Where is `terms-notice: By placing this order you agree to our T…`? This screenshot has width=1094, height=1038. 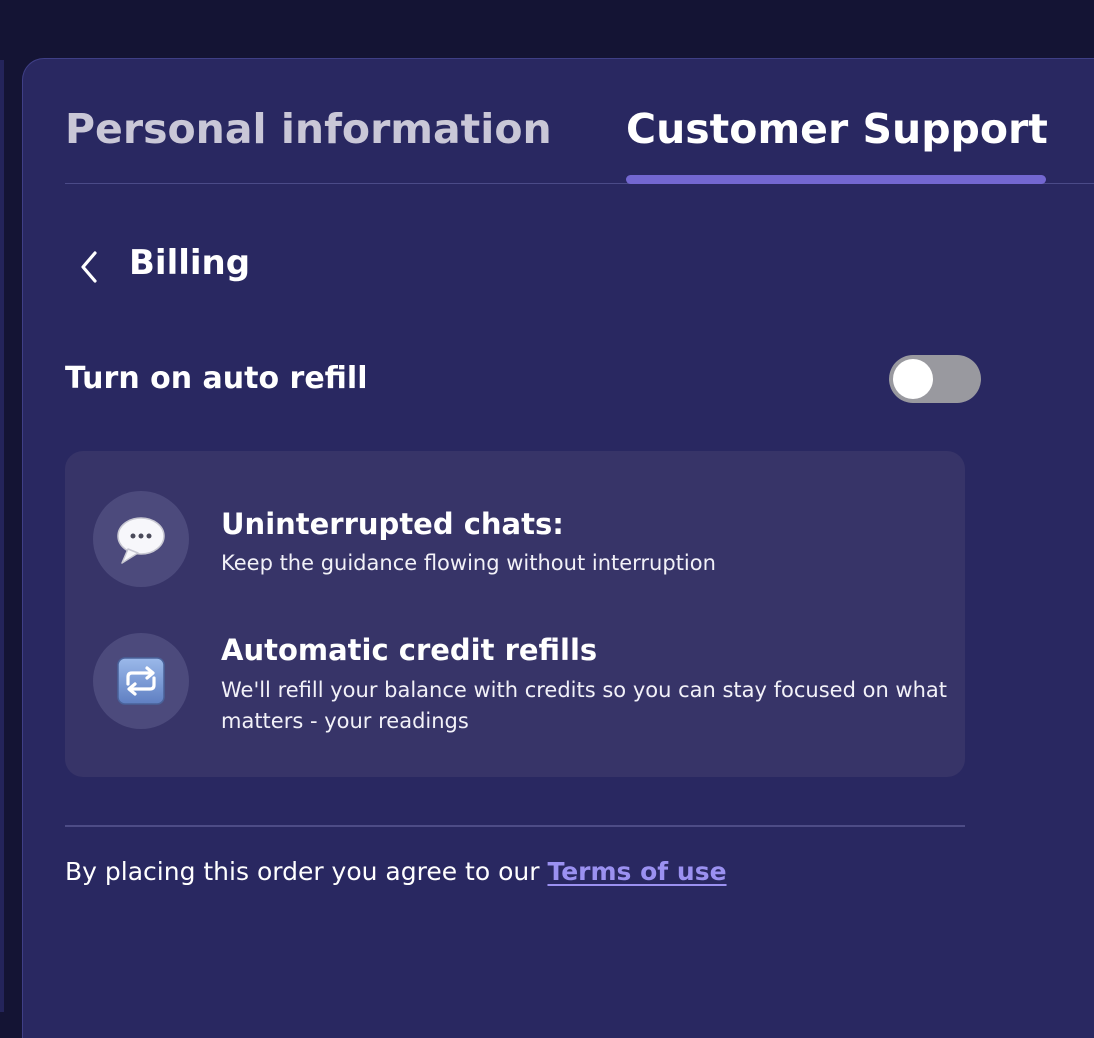 terms-notice: By placing this order you agree to our T… is located at coordinates (396, 871).